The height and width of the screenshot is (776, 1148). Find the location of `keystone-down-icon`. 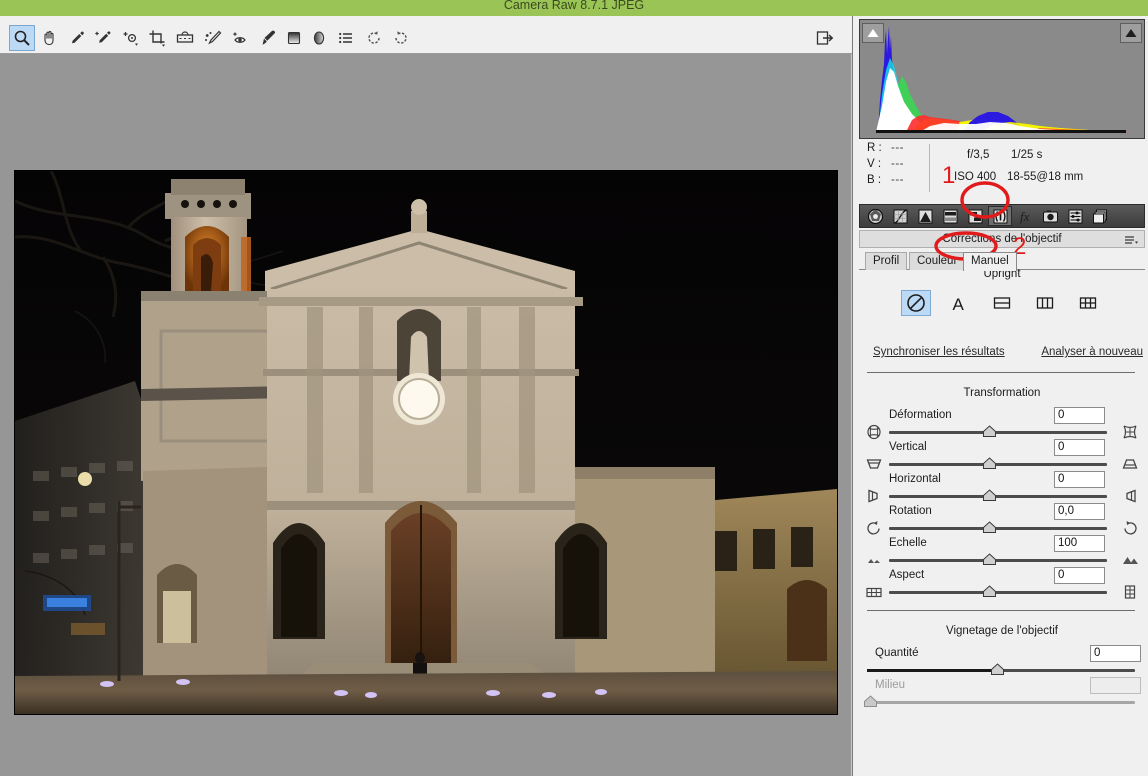

keystone-down-icon is located at coordinates (874, 464).